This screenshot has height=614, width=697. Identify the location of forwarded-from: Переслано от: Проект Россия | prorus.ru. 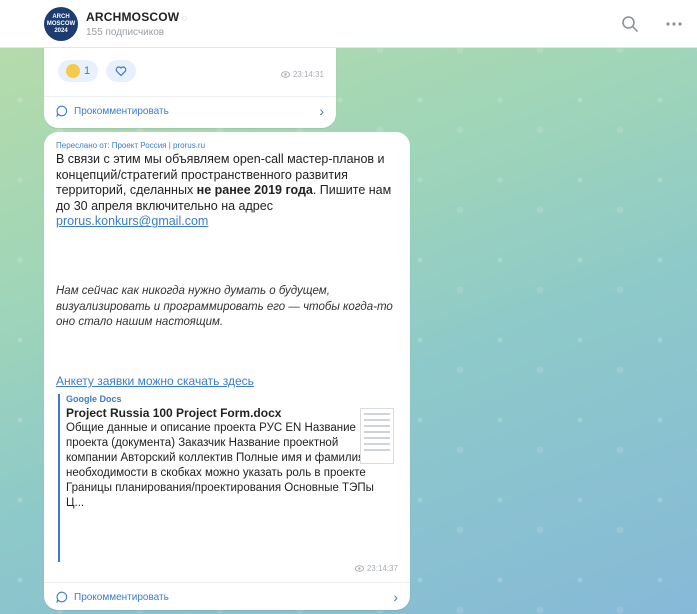
(130, 145).